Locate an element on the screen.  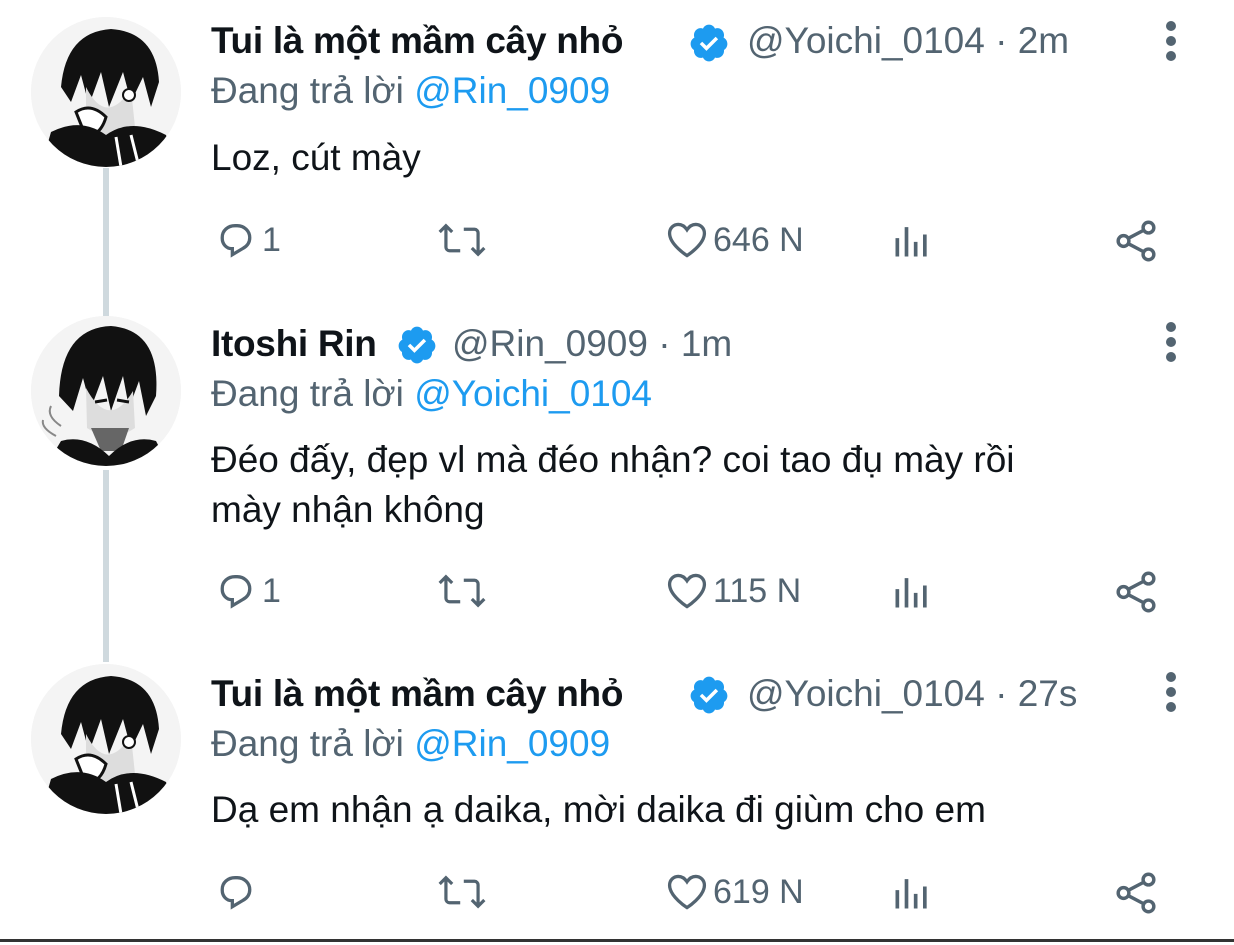
like-button: 115 N is located at coordinates (733, 591).